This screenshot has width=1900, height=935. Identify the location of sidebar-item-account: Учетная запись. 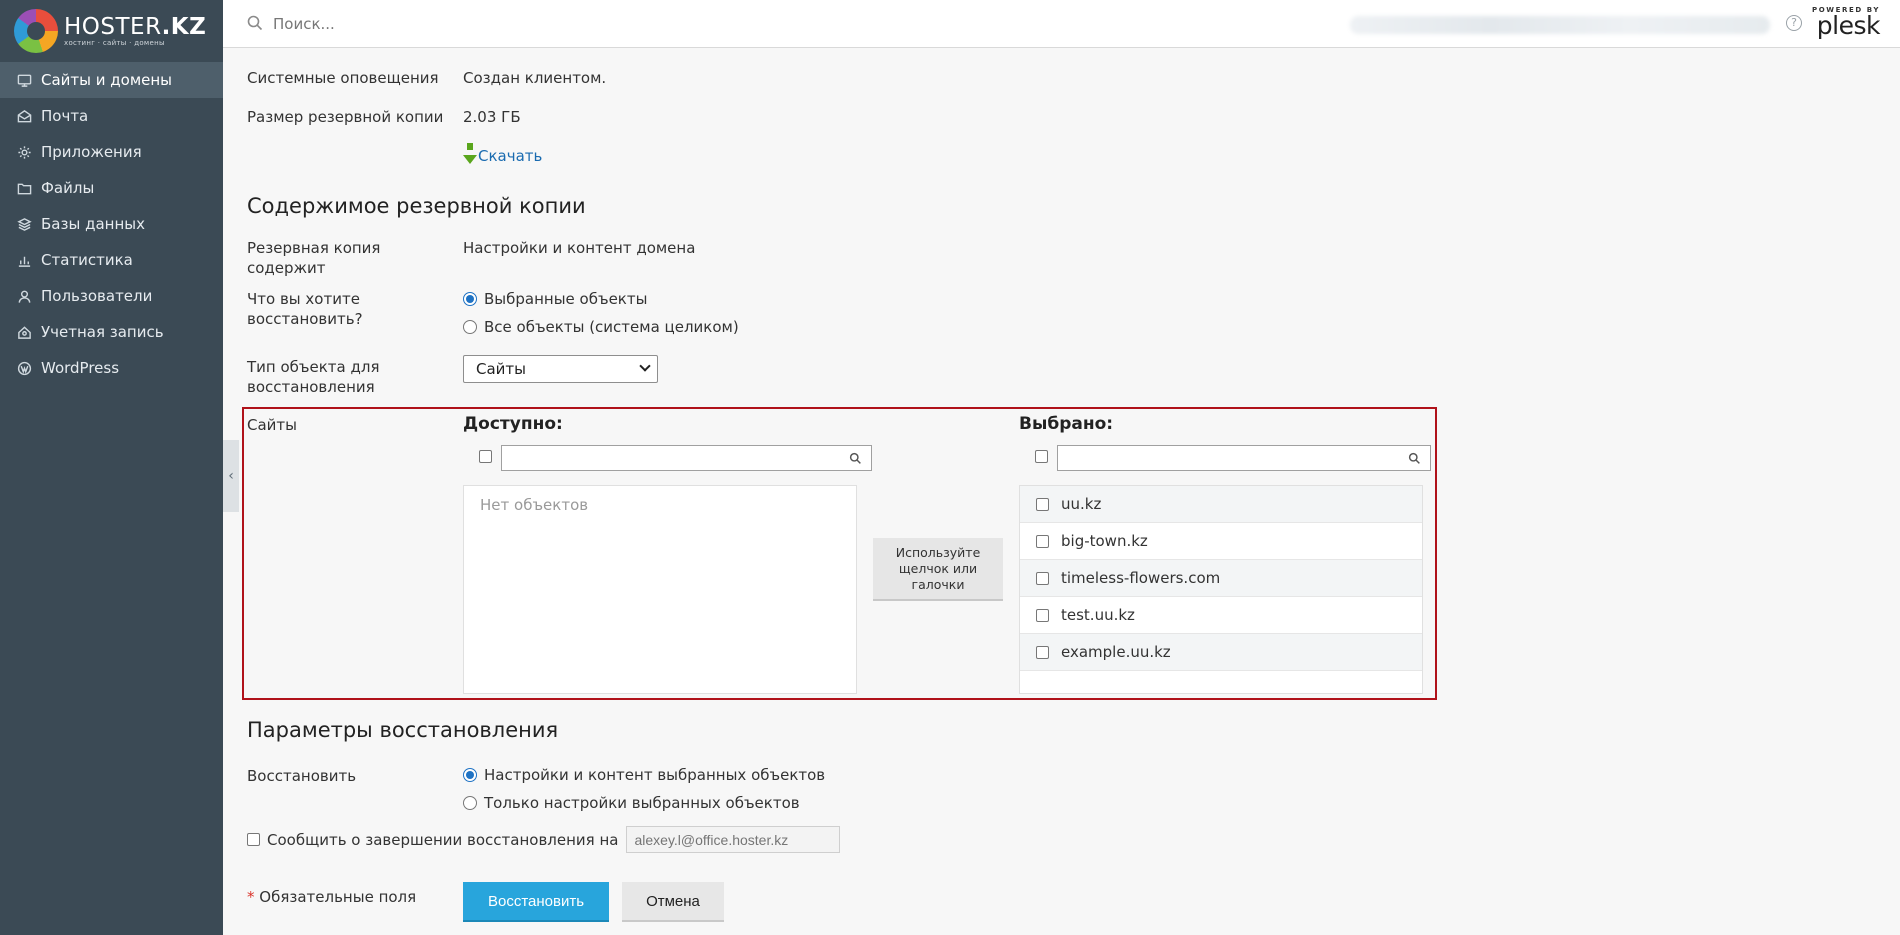
(111, 332).